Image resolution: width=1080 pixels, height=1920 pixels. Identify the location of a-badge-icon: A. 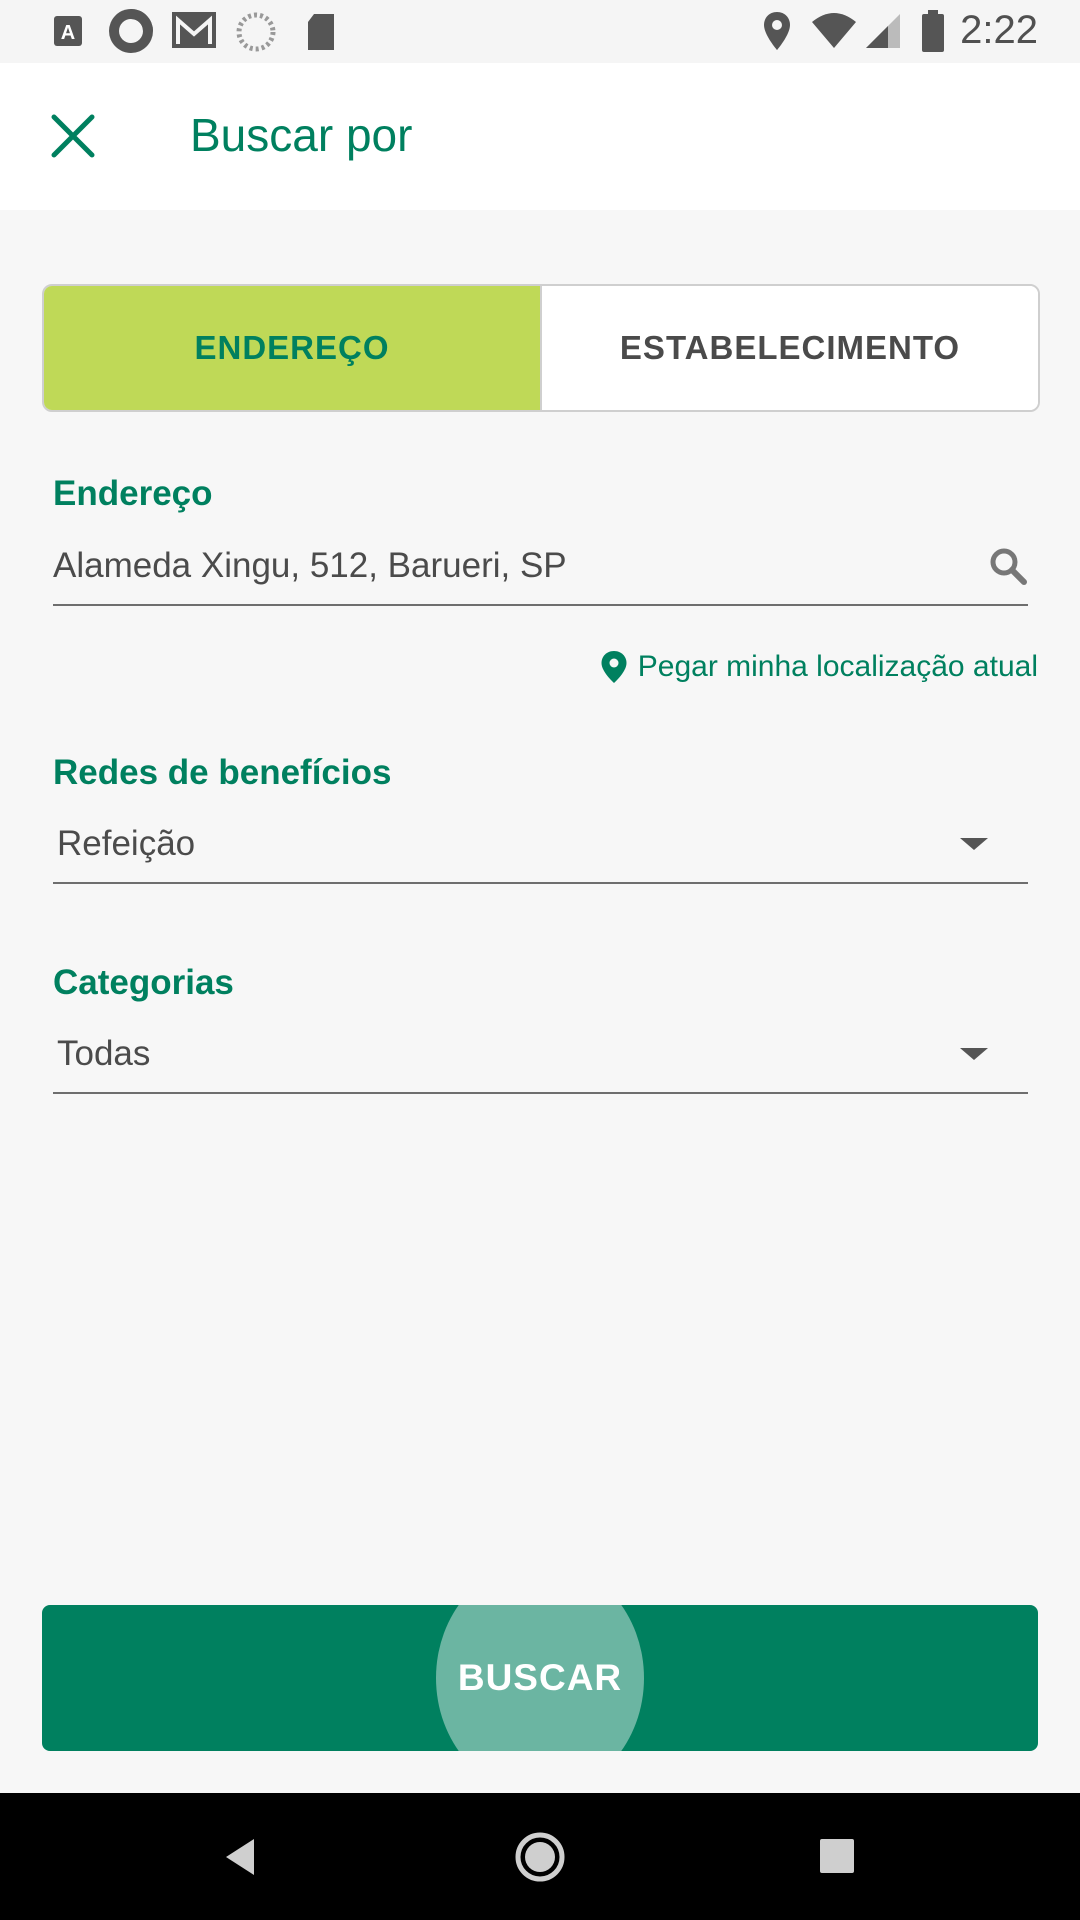
(68, 31).